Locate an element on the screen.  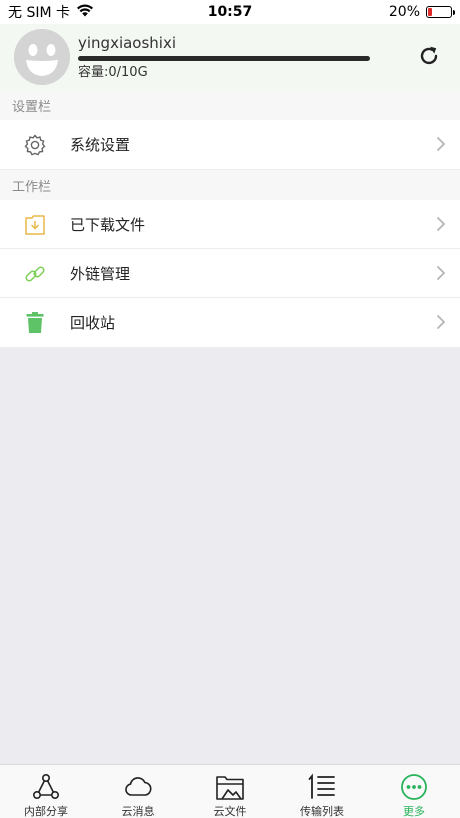
work-row-label: 回收站 is located at coordinates (93, 323).